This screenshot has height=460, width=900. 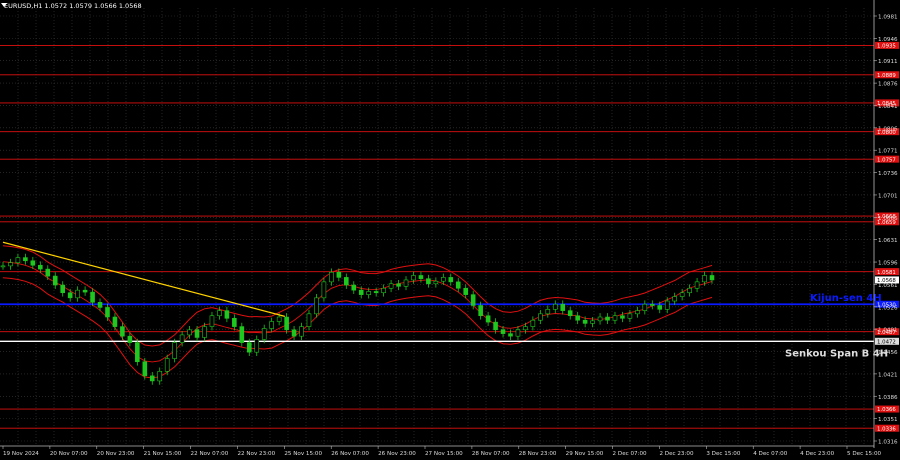 I want to click on senkou-price-label: 1.0472, so click(x=886, y=343).